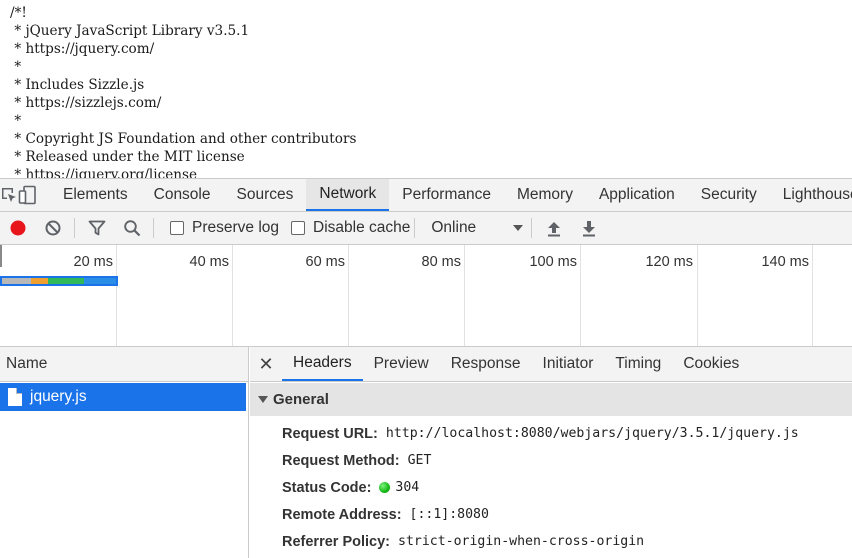 Image resolution: width=852 pixels, height=558 pixels. What do you see at coordinates (263, 399) in the screenshot?
I see `triangle-down-icon` at bounding box center [263, 399].